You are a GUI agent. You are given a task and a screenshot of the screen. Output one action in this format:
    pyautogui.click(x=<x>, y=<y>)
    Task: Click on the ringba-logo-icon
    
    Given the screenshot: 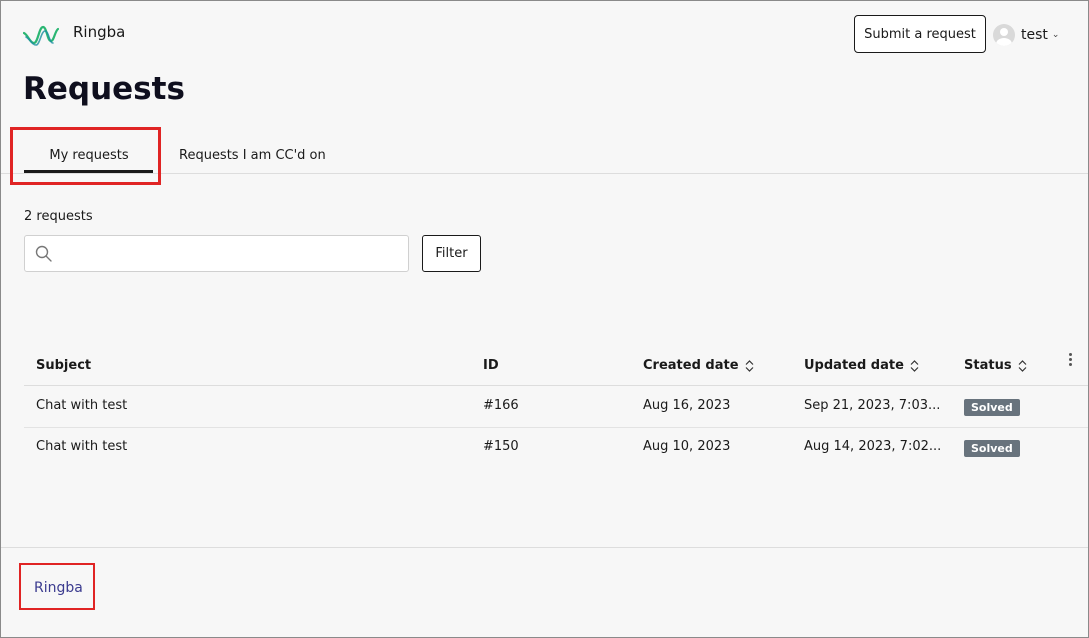 What is the action you would take?
    pyautogui.click(x=41, y=36)
    